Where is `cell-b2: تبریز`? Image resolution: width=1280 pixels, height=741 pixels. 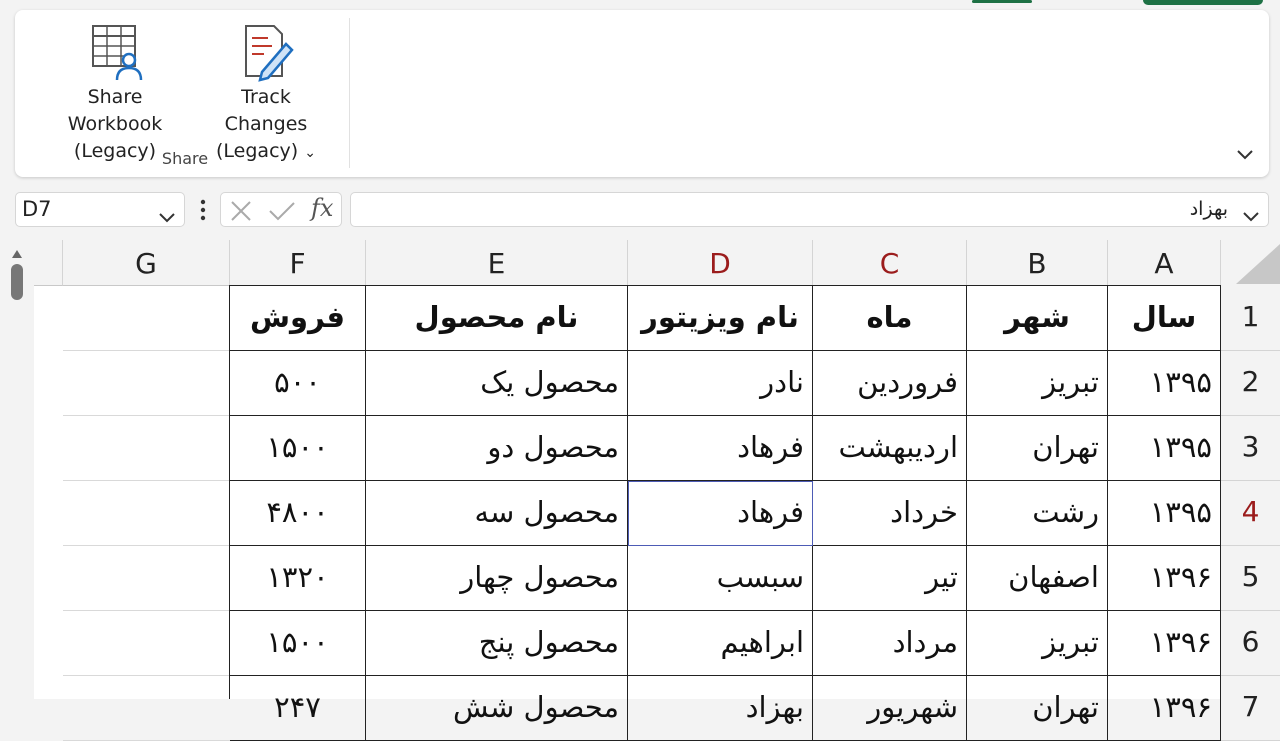
cell-b2: تبریز is located at coordinates (1037, 383).